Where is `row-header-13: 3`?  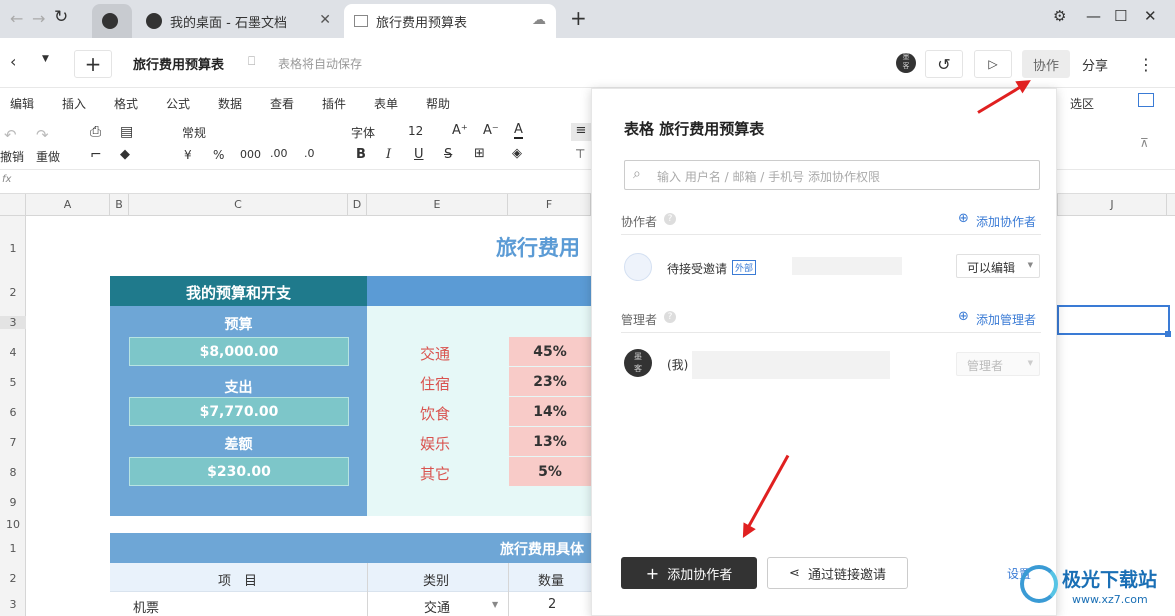
row-header-13: 3 is located at coordinates (13, 604).